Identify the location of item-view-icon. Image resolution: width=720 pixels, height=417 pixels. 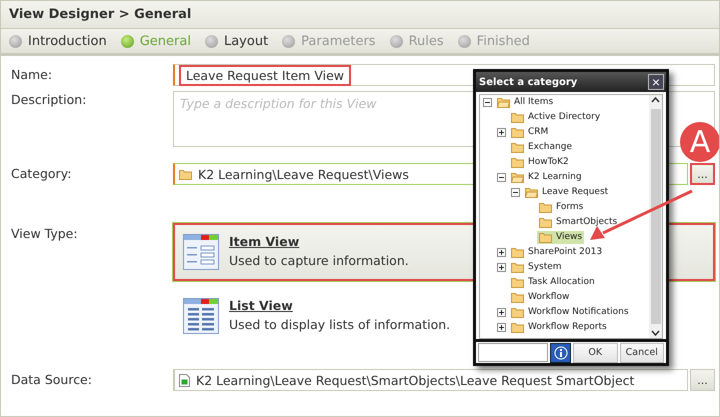
(201, 252).